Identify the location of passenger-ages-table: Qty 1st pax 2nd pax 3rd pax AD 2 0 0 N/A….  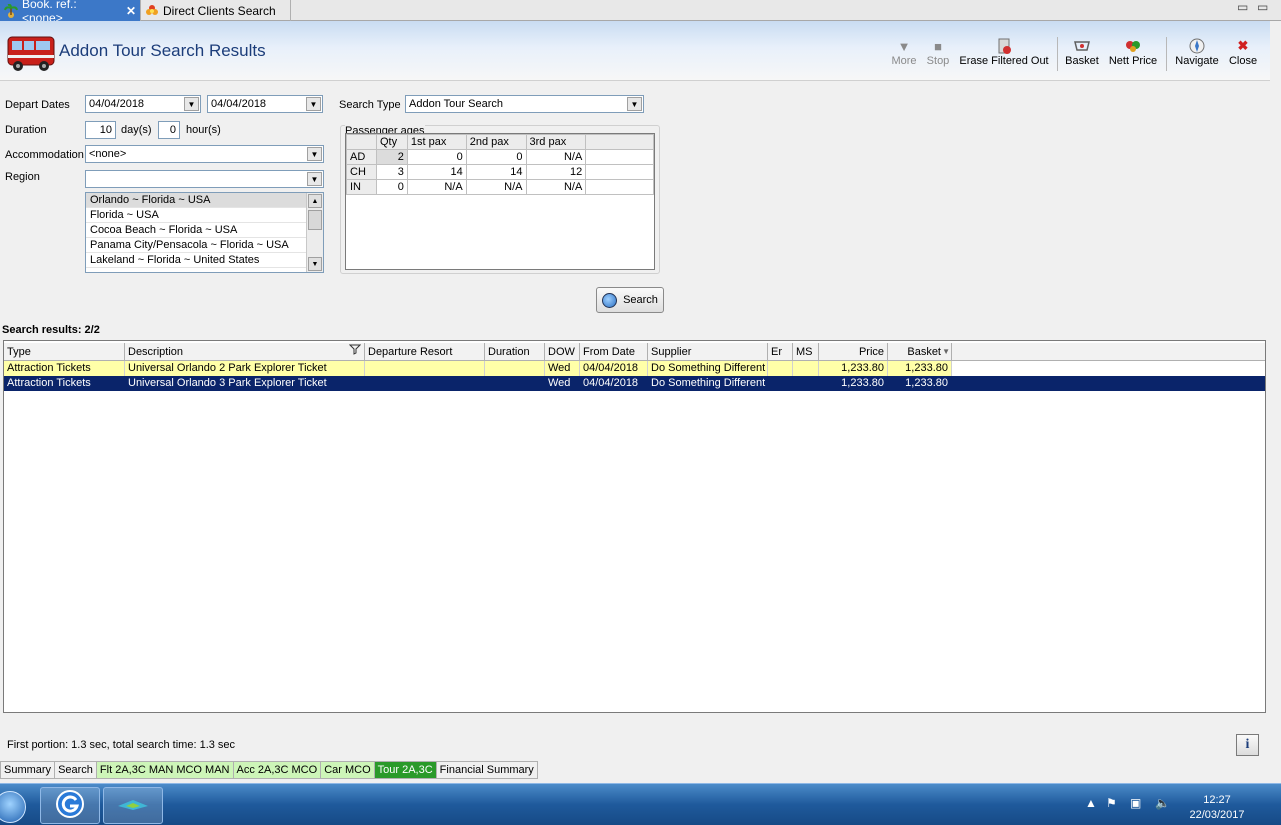
(500, 201).